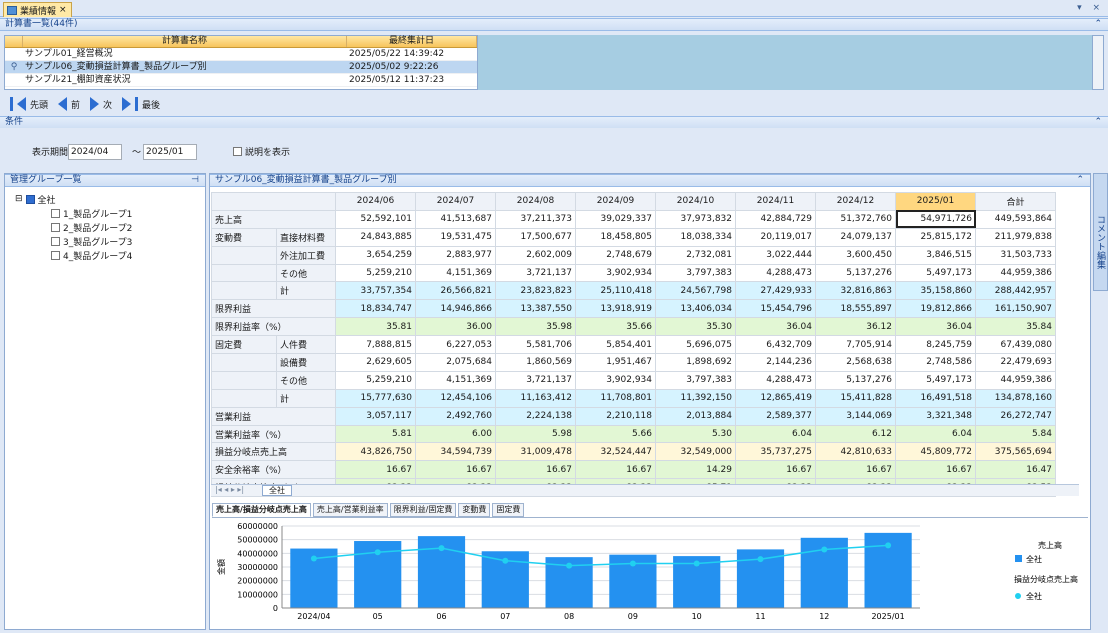 The height and width of the screenshot is (633, 1108). What do you see at coordinates (935, 452) in the screenshot?
I see `grid-cell: 45,809,772` at bounding box center [935, 452].